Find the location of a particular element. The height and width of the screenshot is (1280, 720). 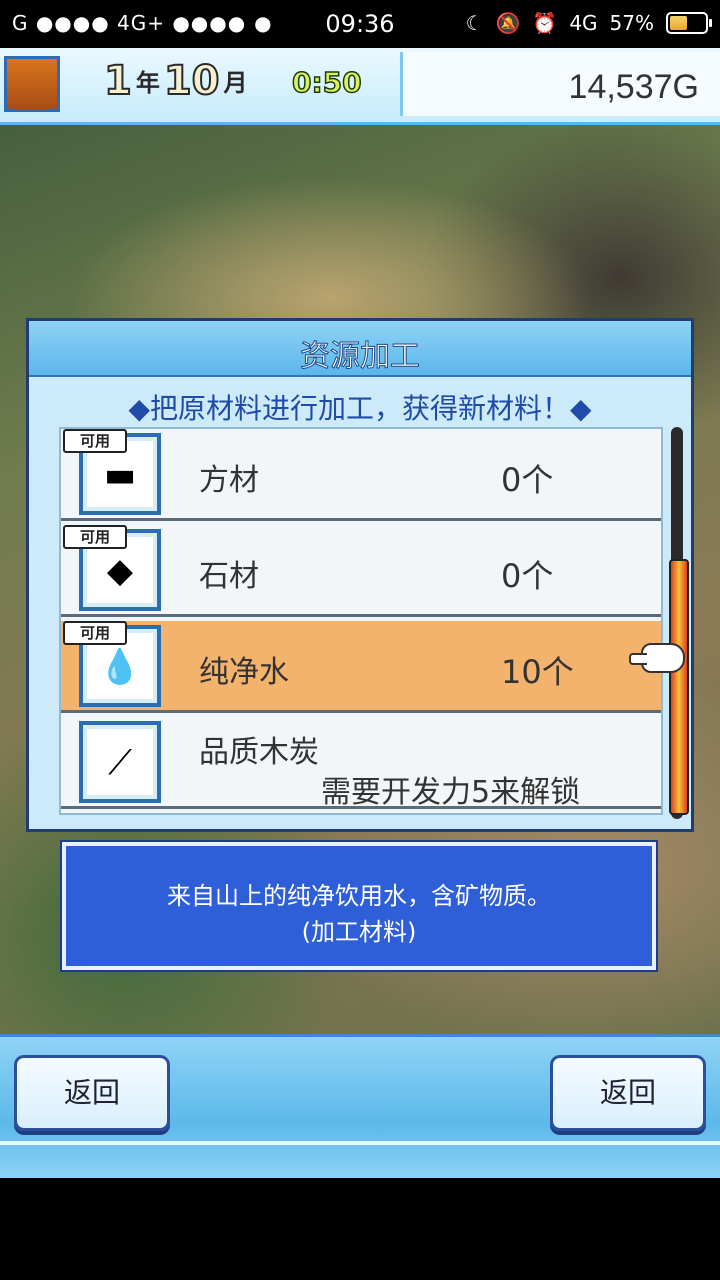

alarm-icon: ⏰ is located at coordinates (545, 23).